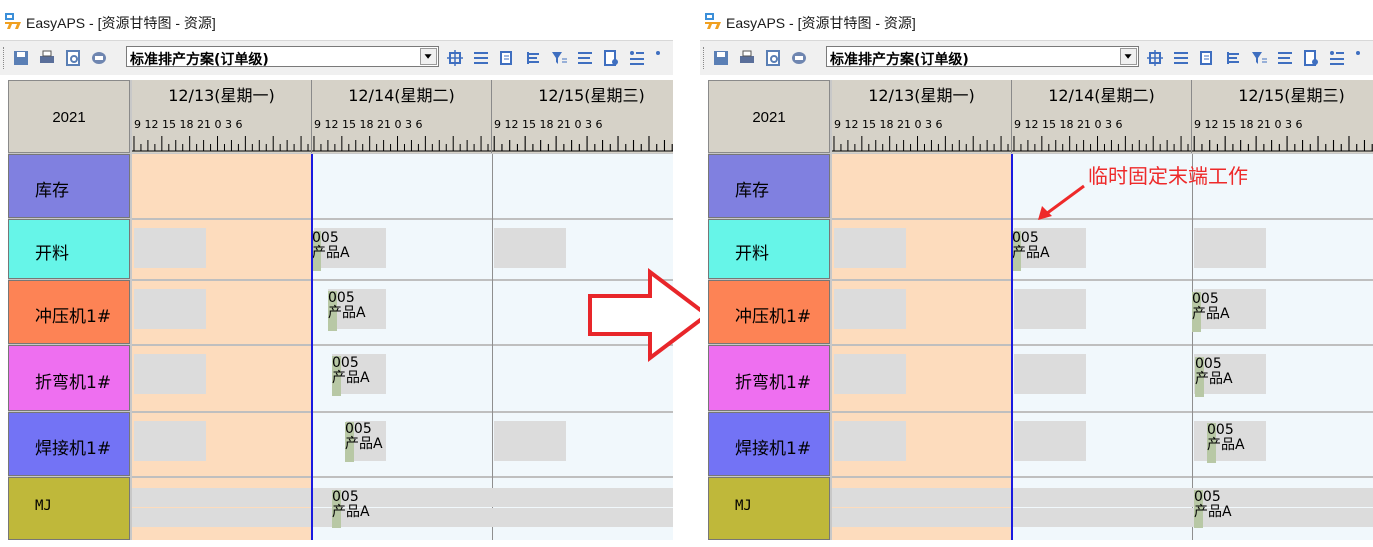 This screenshot has height=547, width=1373. I want to click on annotation-arrow-icon, so click(1061, 202).